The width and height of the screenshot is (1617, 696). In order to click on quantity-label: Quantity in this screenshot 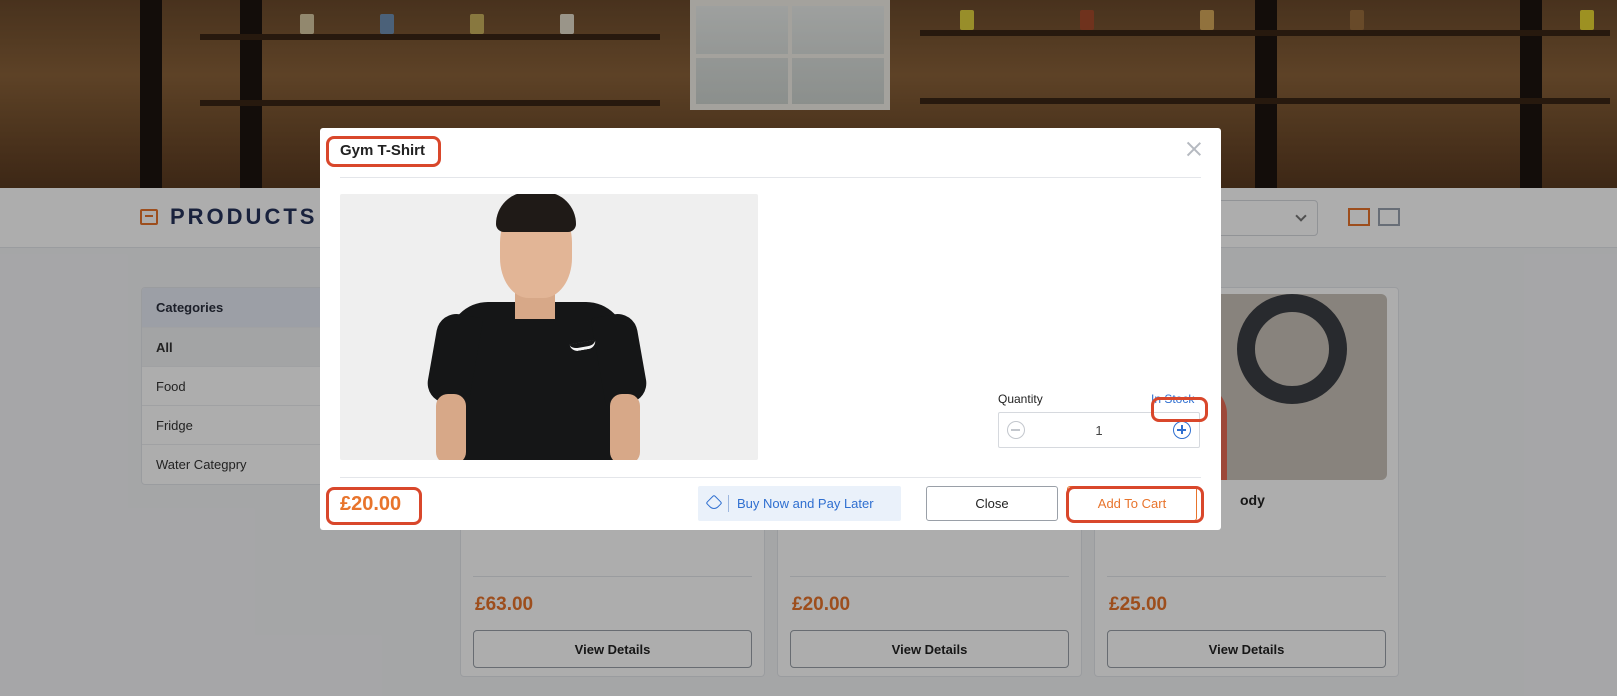, I will do `click(1020, 399)`.